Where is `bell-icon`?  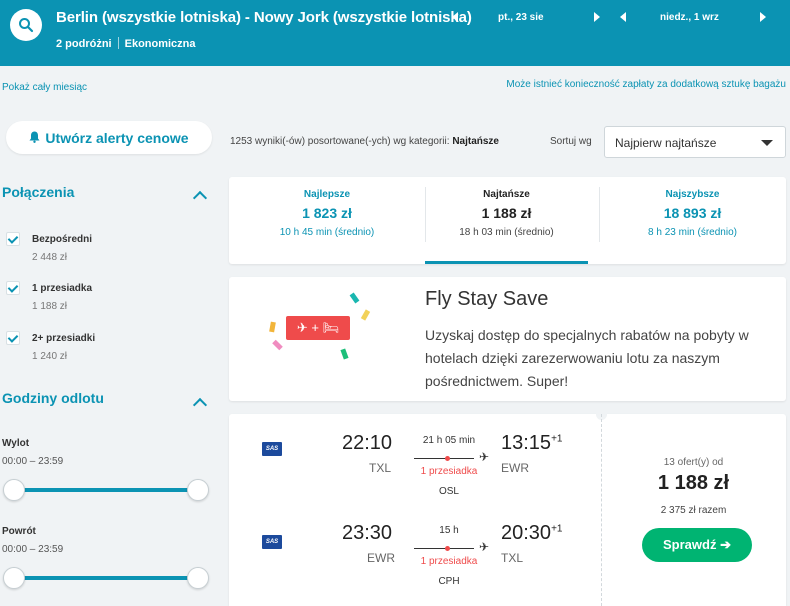
bell-icon is located at coordinates (34, 138).